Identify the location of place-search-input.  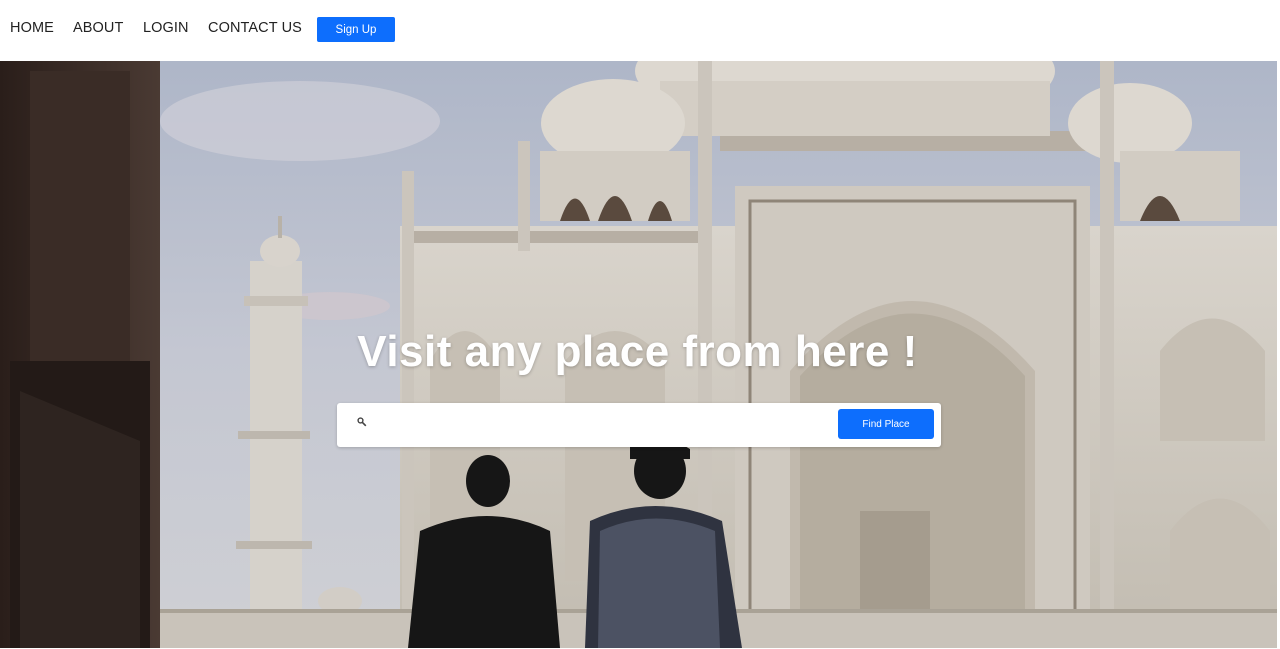
(602, 425).